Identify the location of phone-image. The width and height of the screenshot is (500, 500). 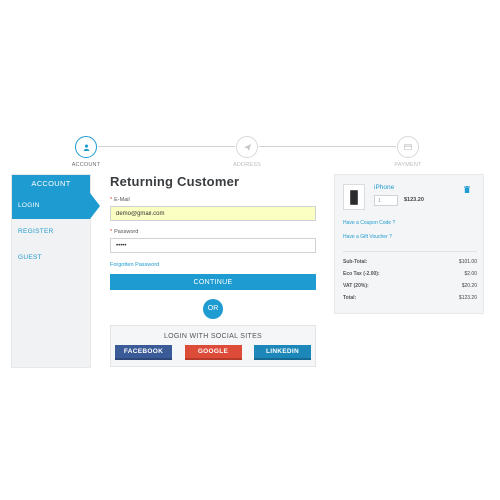
(354, 197).